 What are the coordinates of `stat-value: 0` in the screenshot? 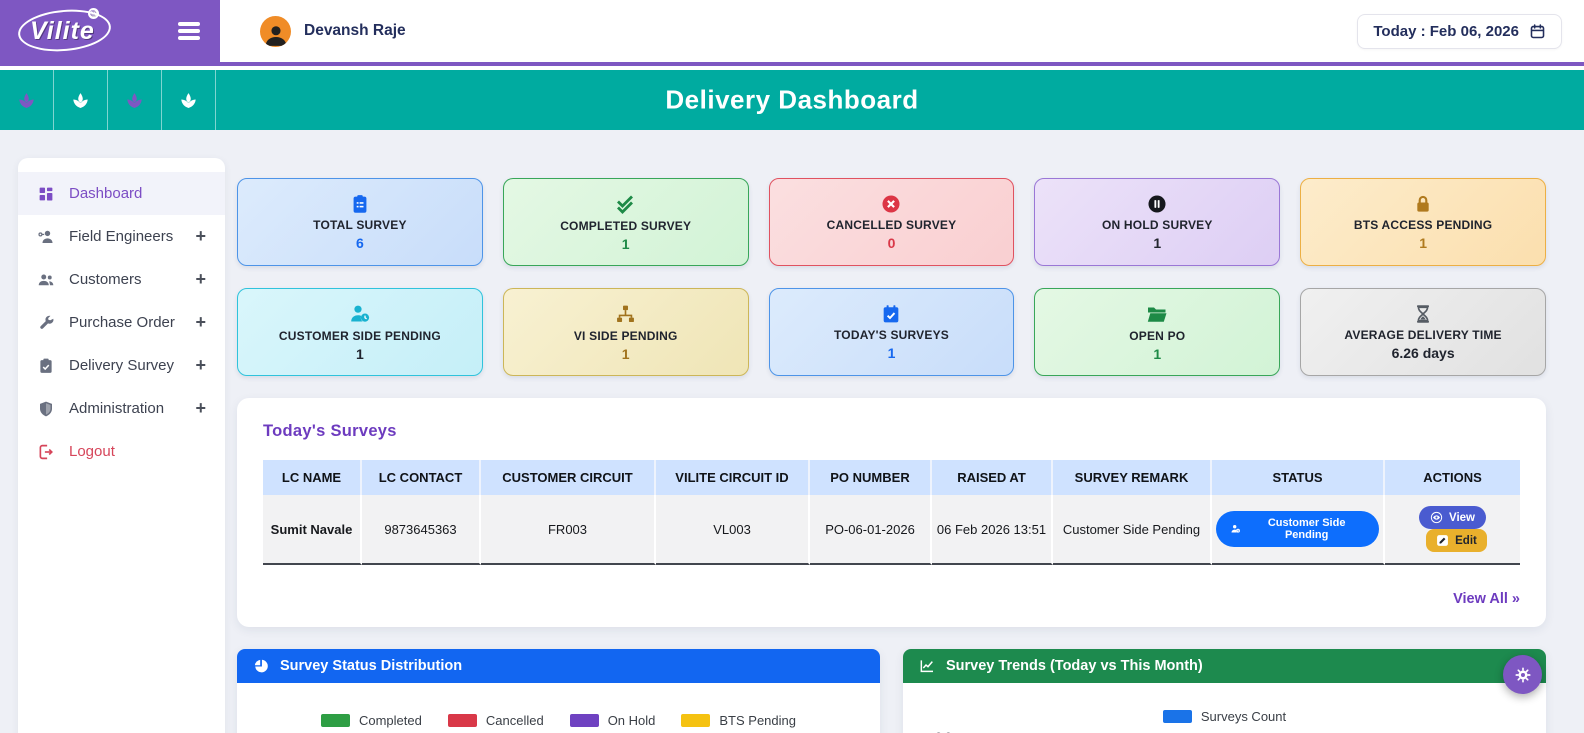 It's located at (891, 243).